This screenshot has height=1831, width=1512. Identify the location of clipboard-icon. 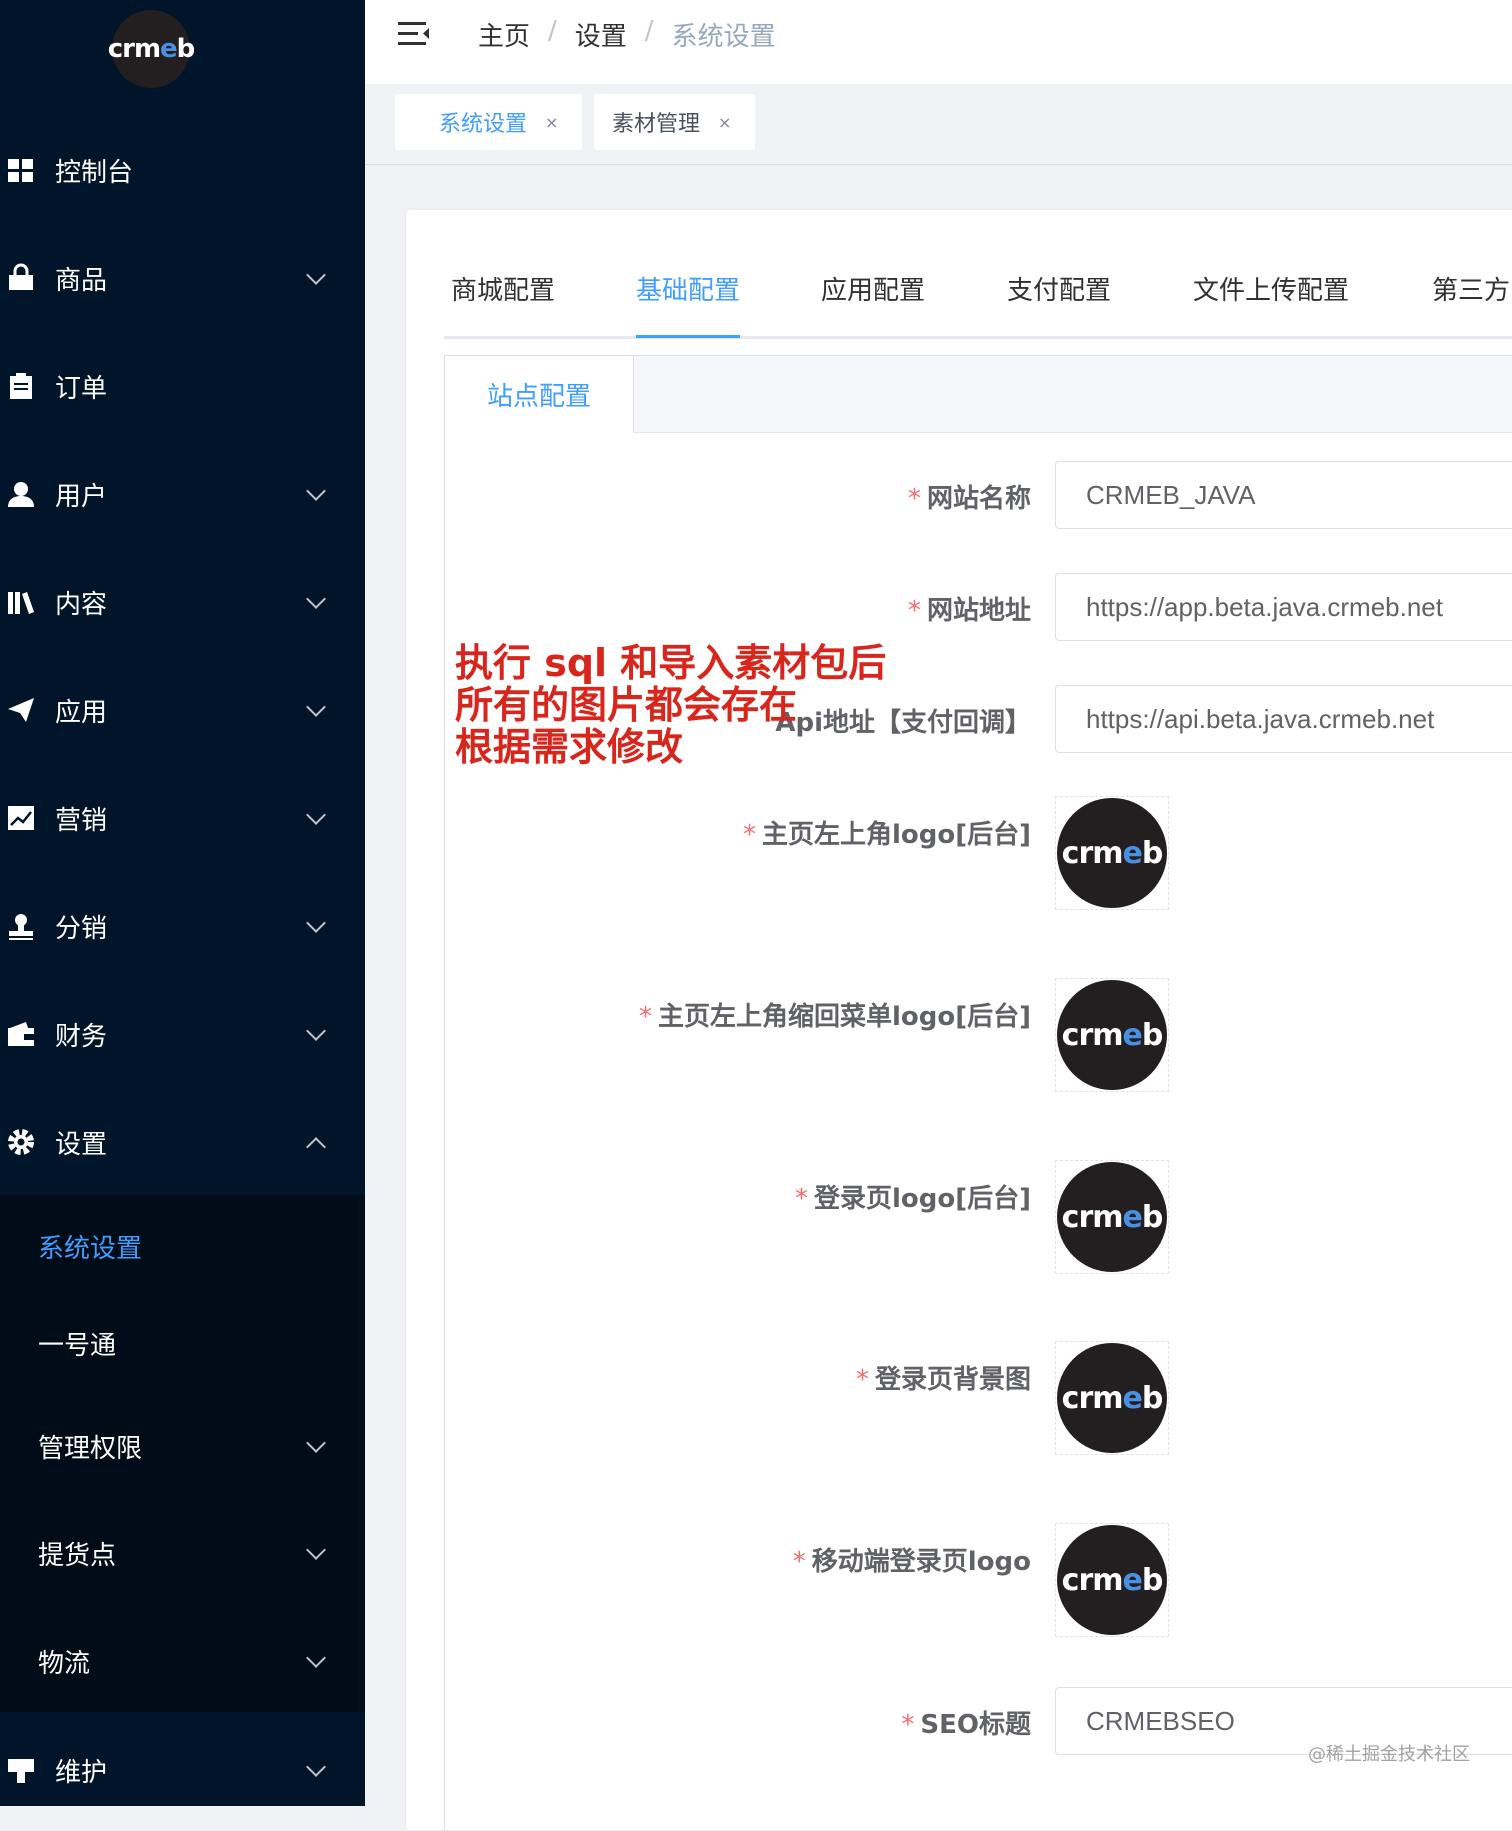
(21, 386).